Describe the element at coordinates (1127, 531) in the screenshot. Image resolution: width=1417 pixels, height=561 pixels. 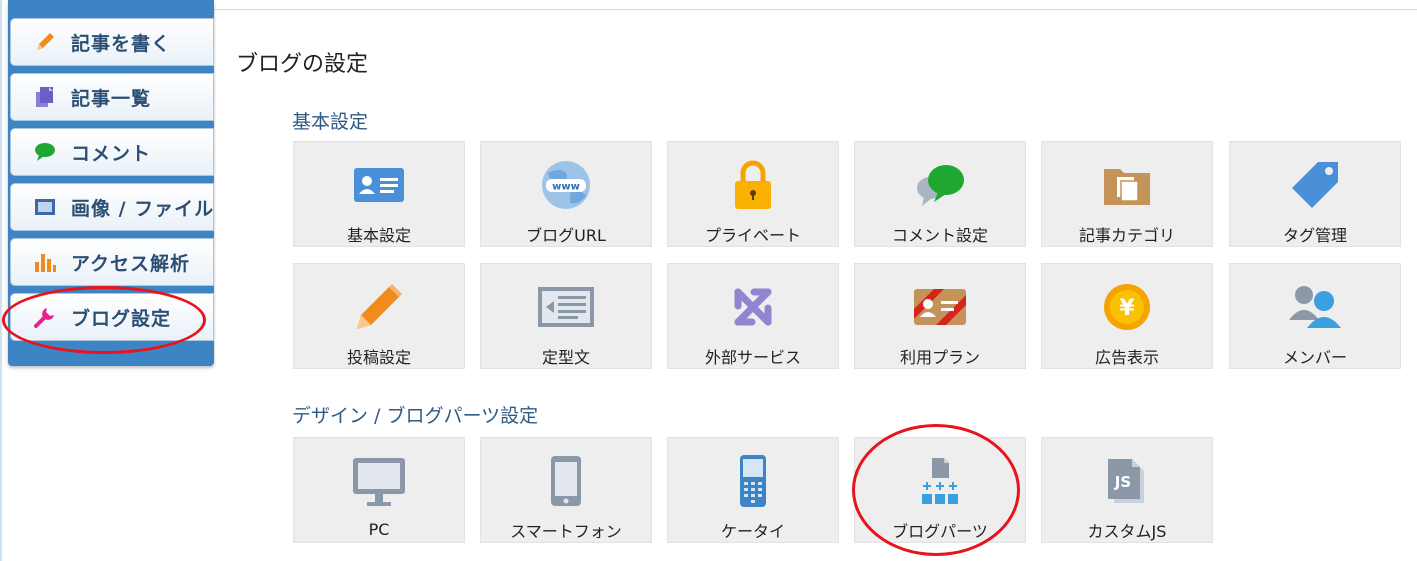
I see `tile-label: カスタムJS` at that location.